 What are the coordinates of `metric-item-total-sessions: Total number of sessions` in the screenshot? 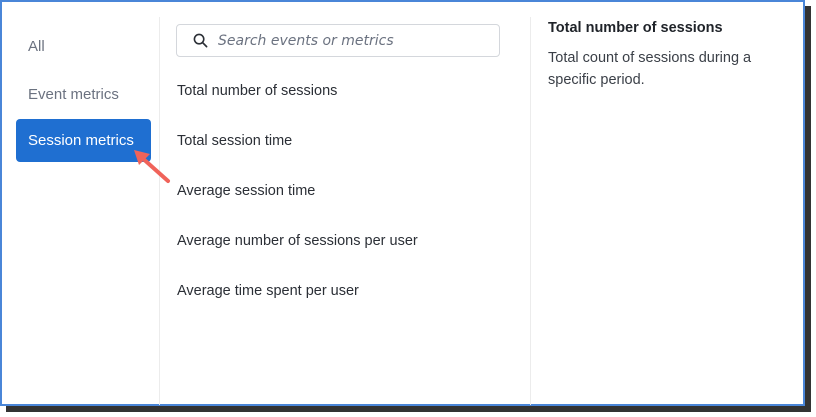 It's located at (257, 91).